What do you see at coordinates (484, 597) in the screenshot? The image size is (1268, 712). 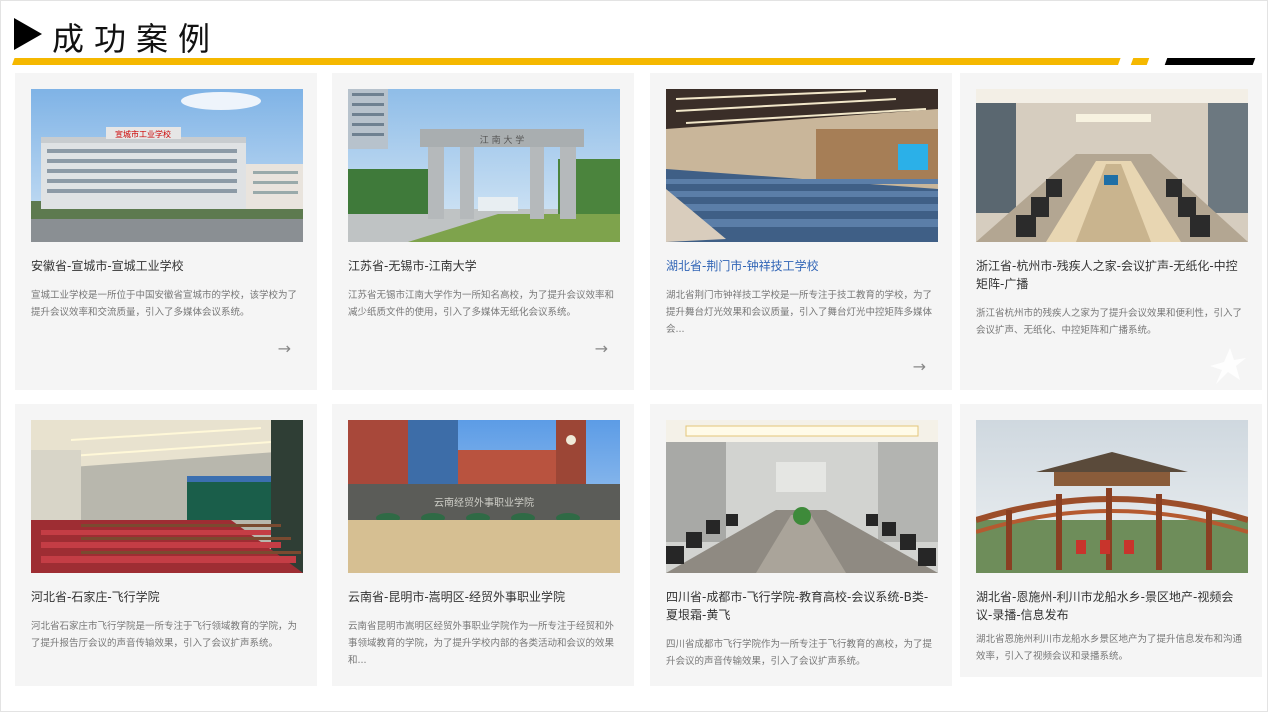 I see `case-title: 云南省-昆明市-嵩明区-经贸外事职业学院` at bounding box center [484, 597].